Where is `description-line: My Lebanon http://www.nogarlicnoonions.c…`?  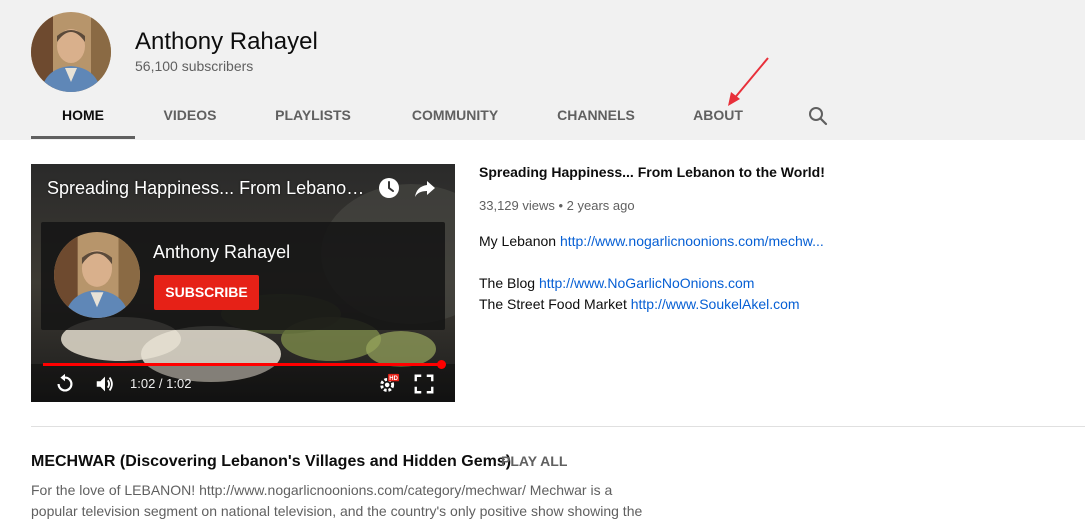
description-line: My Lebanon http://www.nogarlicnoonions.c… is located at coordinates (651, 241).